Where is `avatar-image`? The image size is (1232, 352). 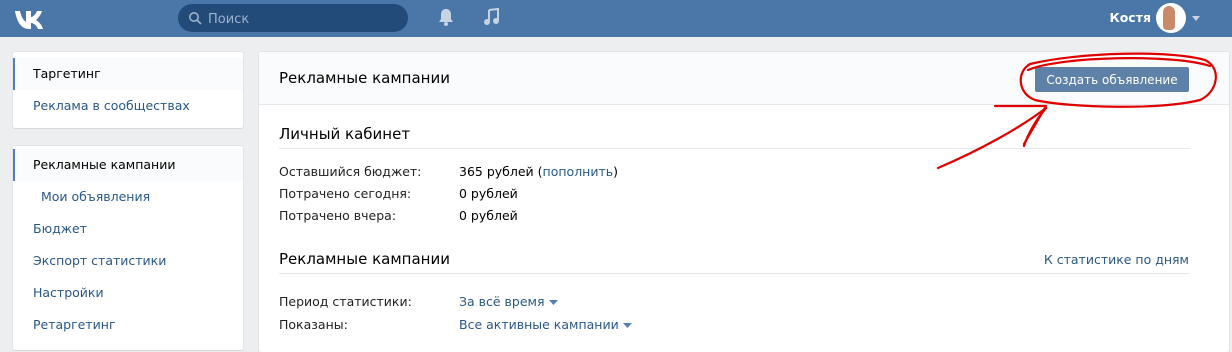
avatar-image is located at coordinates (1169, 18).